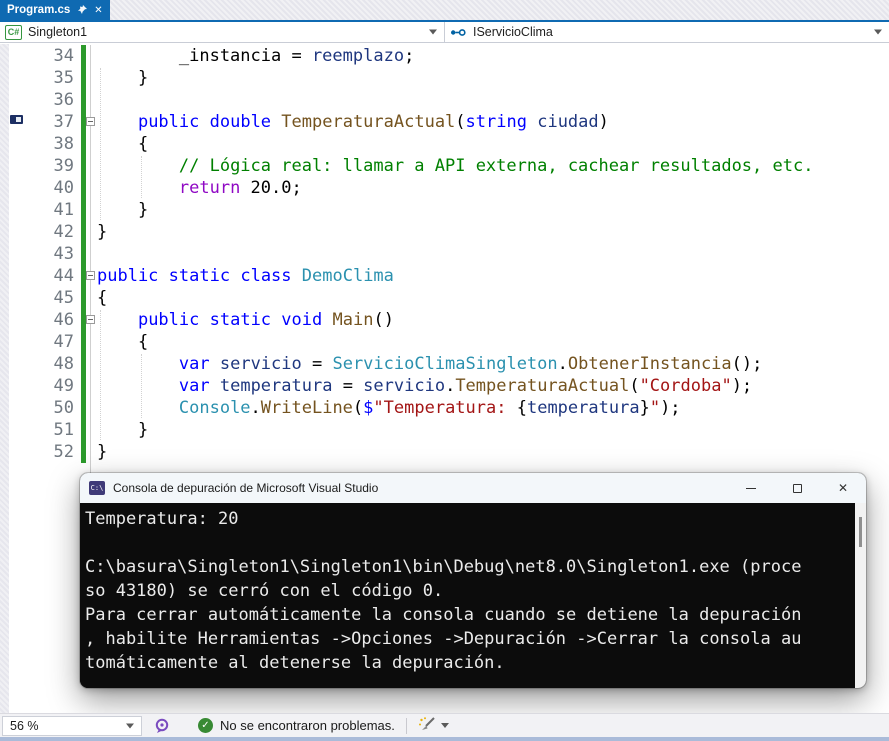 The width and height of the screenshot is (889, 741). What do you see at coordinates (13, 32) in the screenshot?
I see `csharp-project-icon: C#` at bounding box center [13, 32].